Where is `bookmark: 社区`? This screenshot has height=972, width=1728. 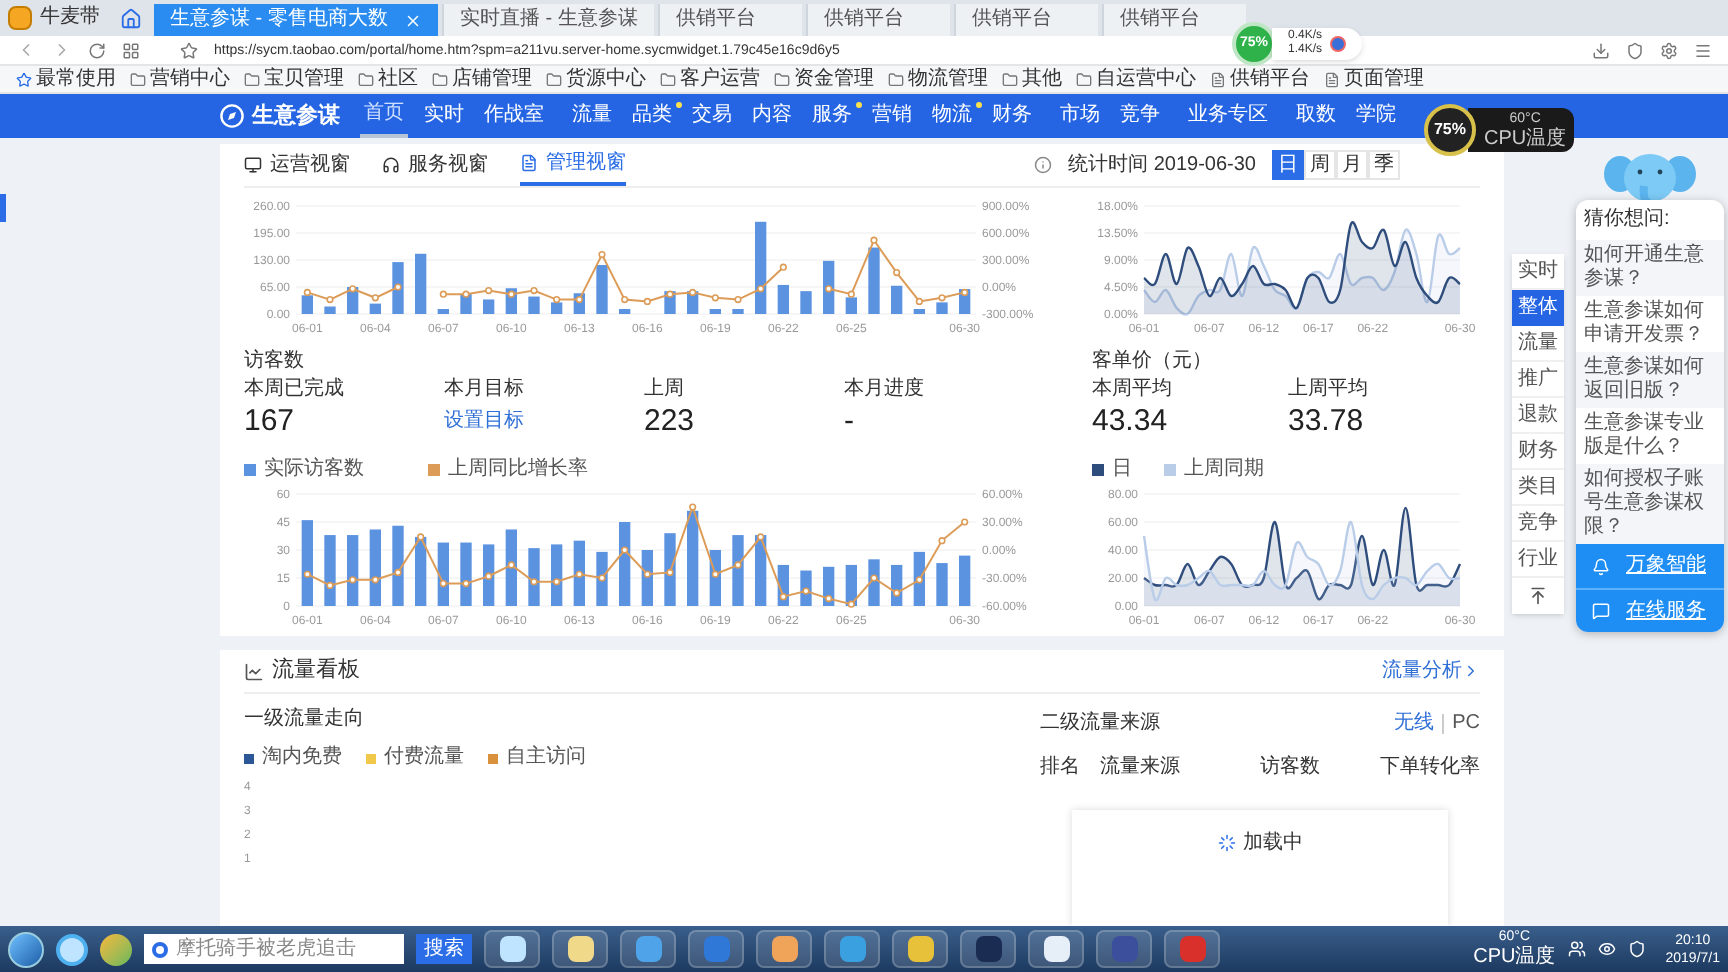 bookmark: 社区 is located at coordinates (388, 79).